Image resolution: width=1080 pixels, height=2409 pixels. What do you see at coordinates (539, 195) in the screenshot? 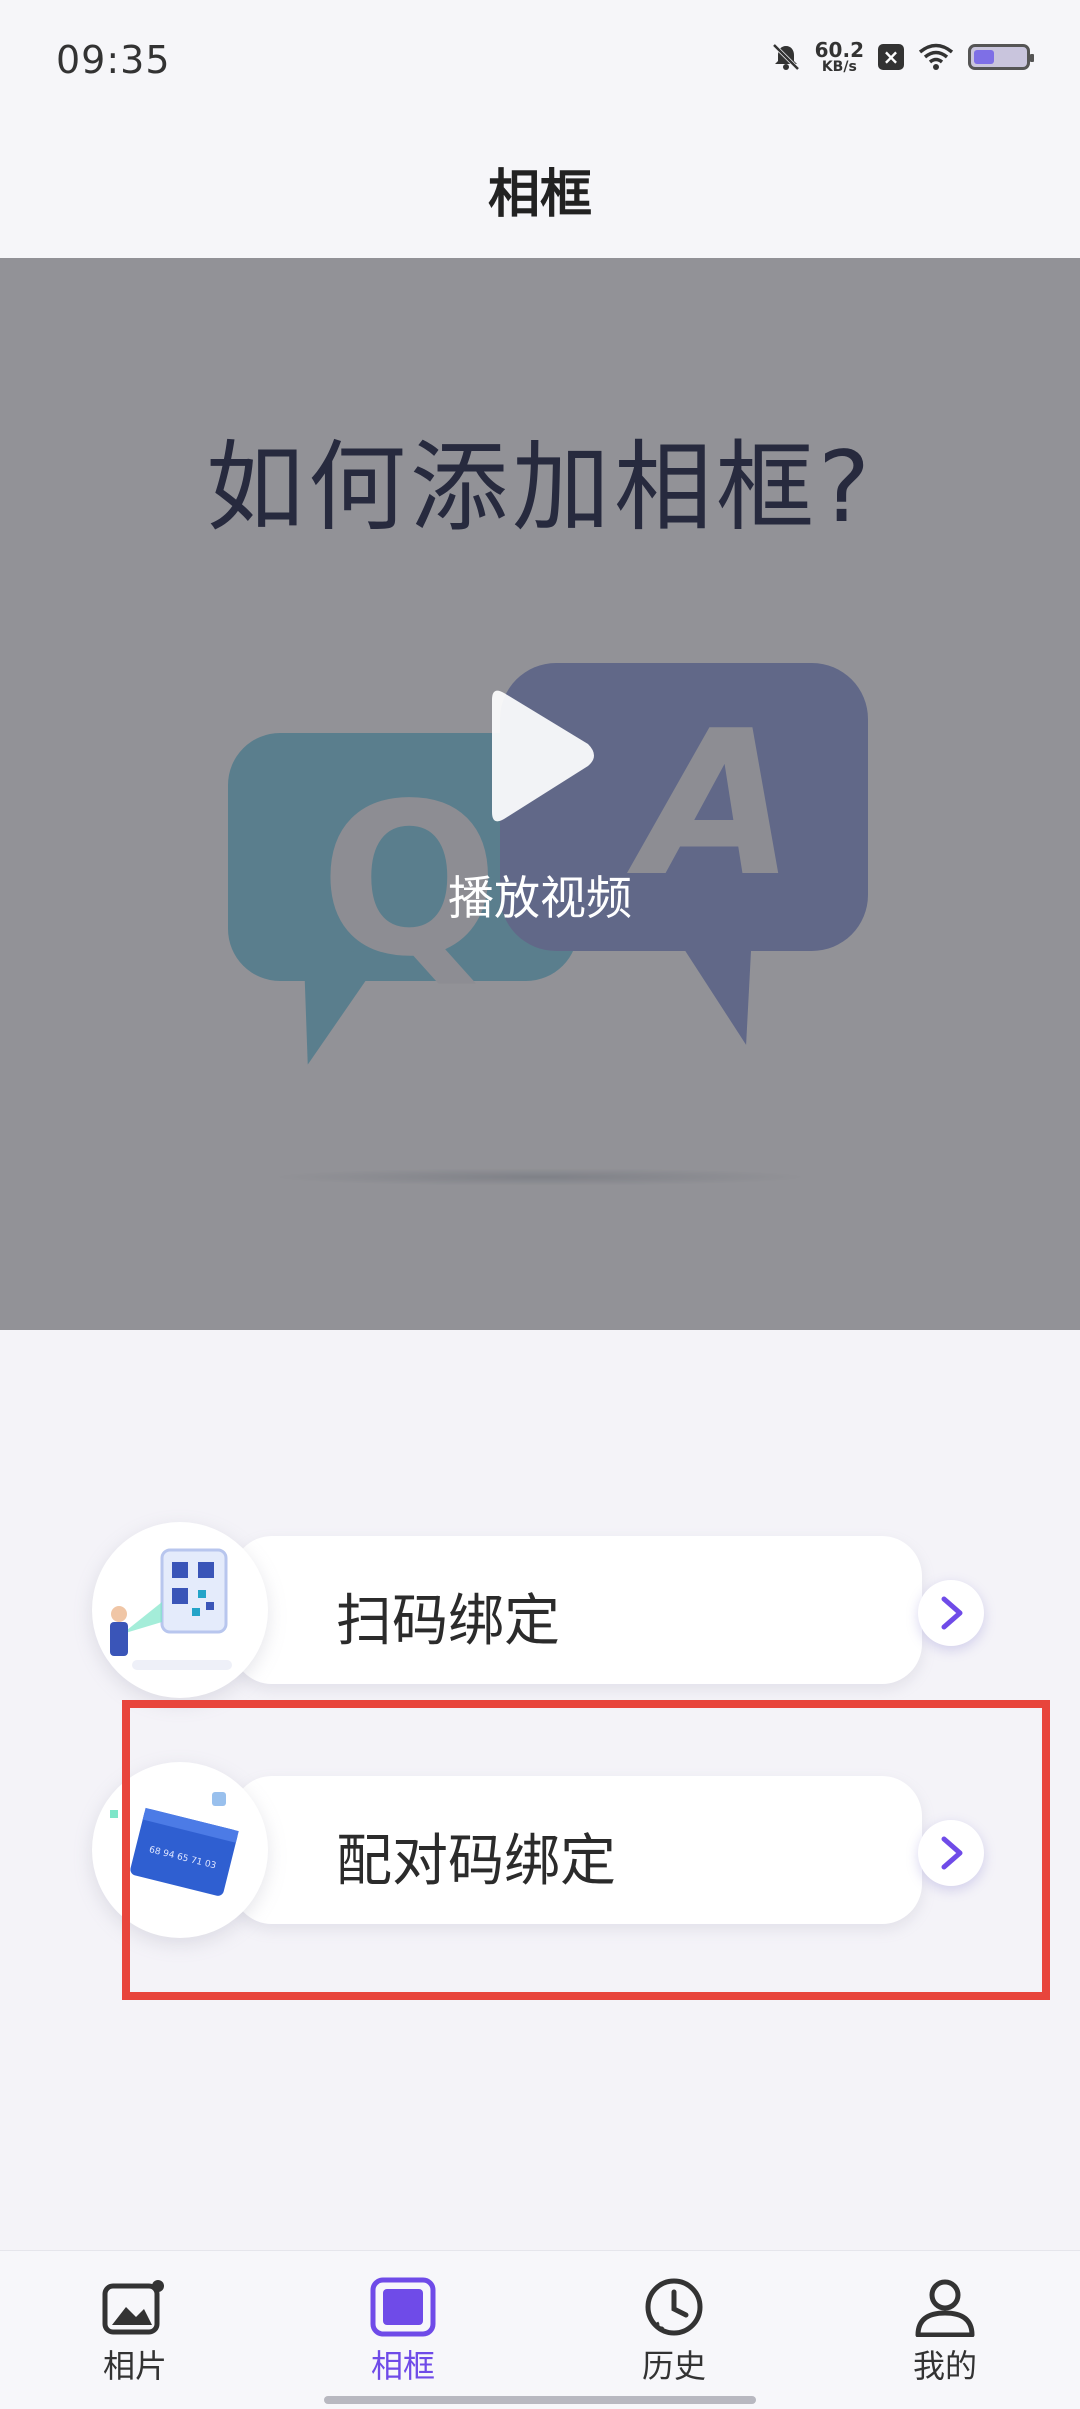
I see `page-title: 相框` at bounding box center [539, 195].